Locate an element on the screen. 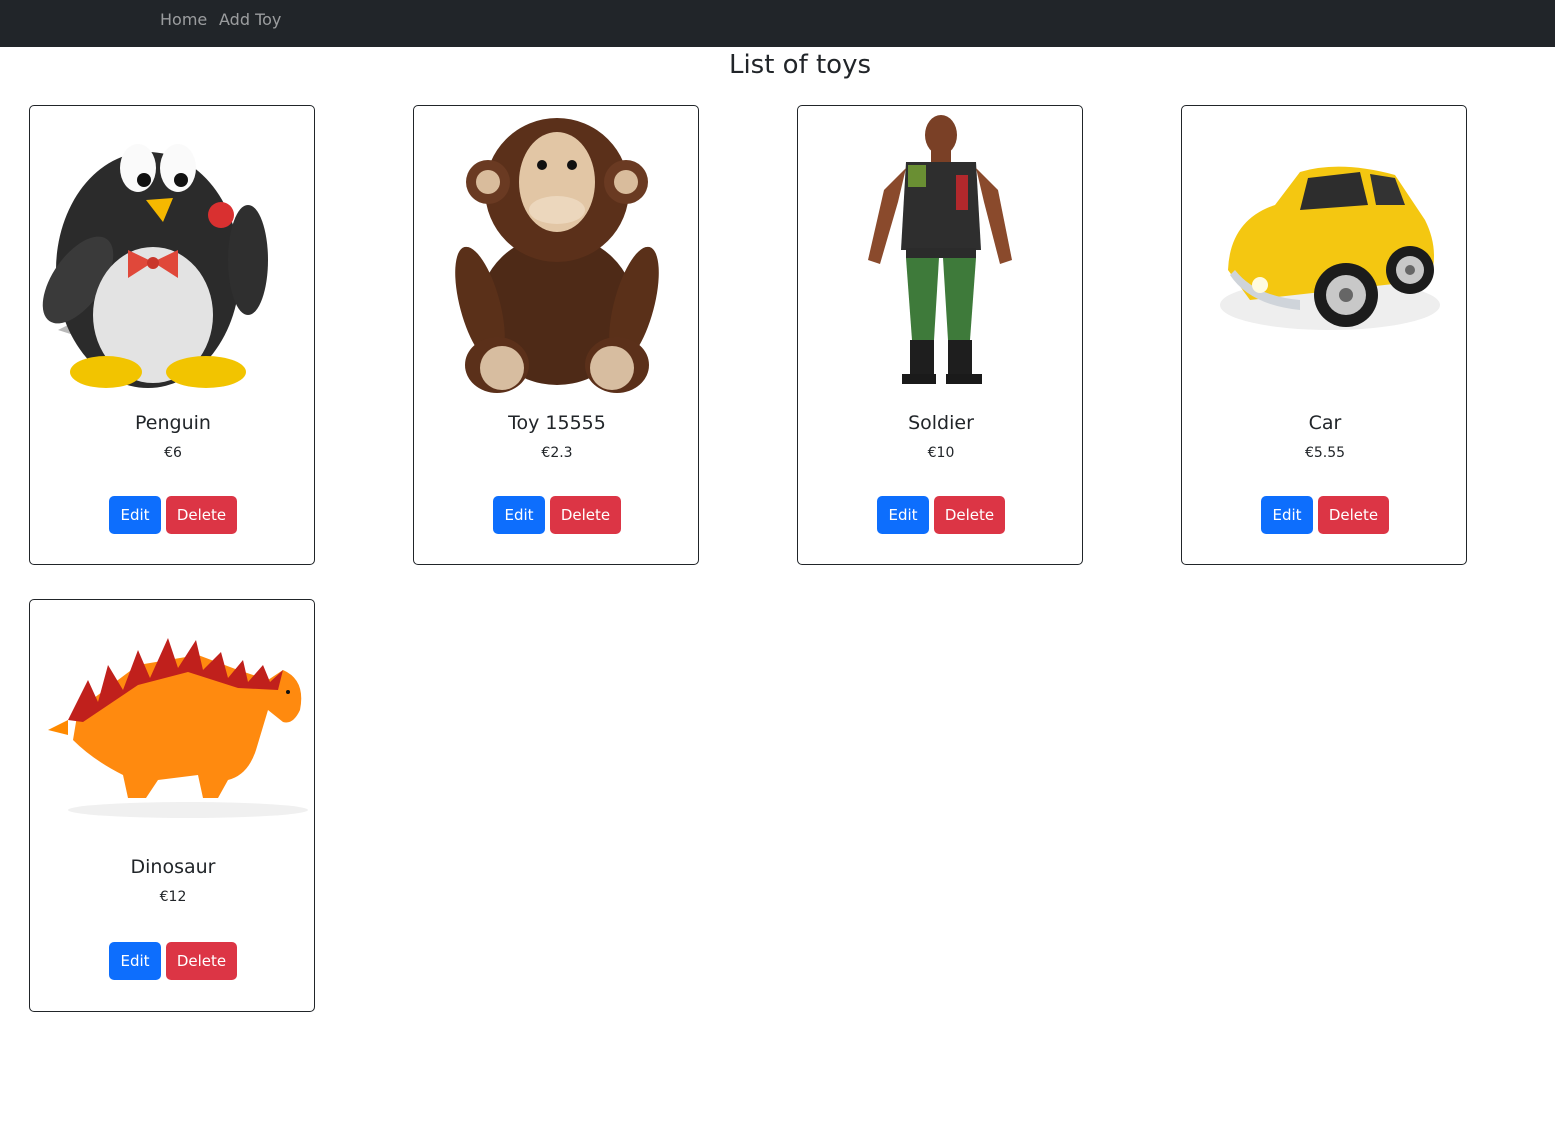 The width and height of the screenshot is (1555, 1142). penguin-toy-image is located at coordinates (155, 266).